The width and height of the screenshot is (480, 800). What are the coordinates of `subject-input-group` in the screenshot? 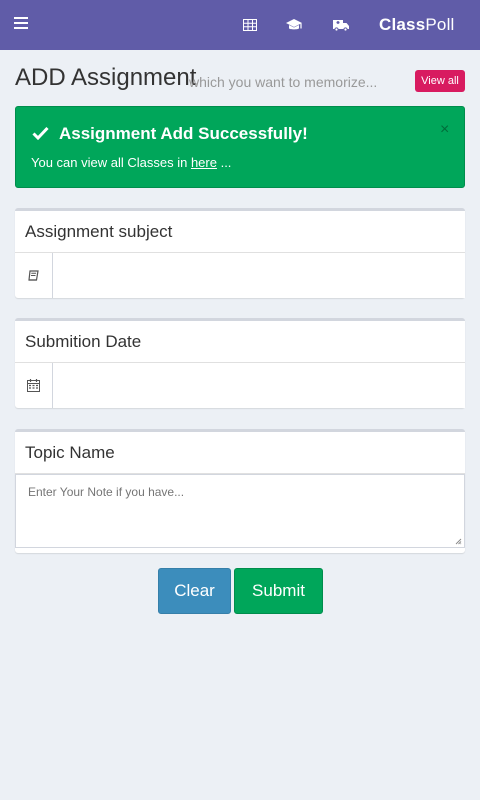 It's located at (240, 275).